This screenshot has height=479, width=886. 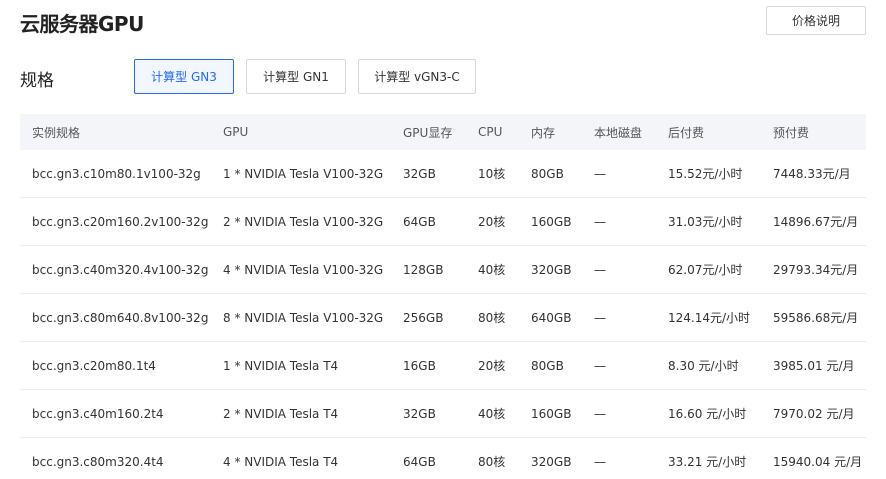 What do you see at coordinates (816, 222) in the screenshot?
I see `cell-prepaid: 14896.67元/月` at bounding box center [816, 222].